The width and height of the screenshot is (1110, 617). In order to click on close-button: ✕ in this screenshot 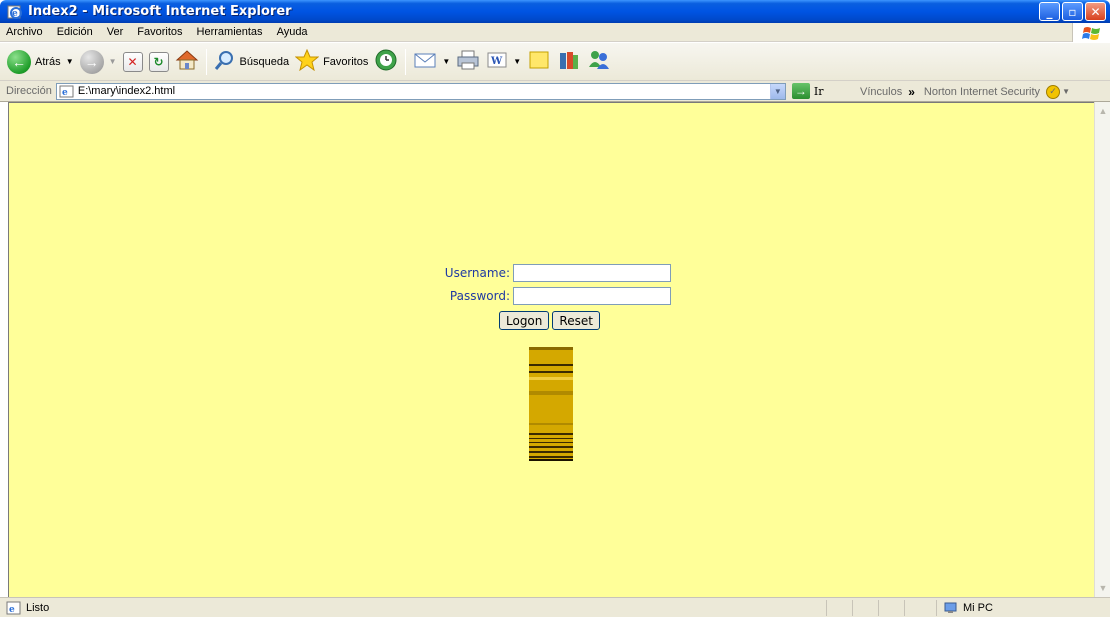, I will do `click(1095, 11)`.